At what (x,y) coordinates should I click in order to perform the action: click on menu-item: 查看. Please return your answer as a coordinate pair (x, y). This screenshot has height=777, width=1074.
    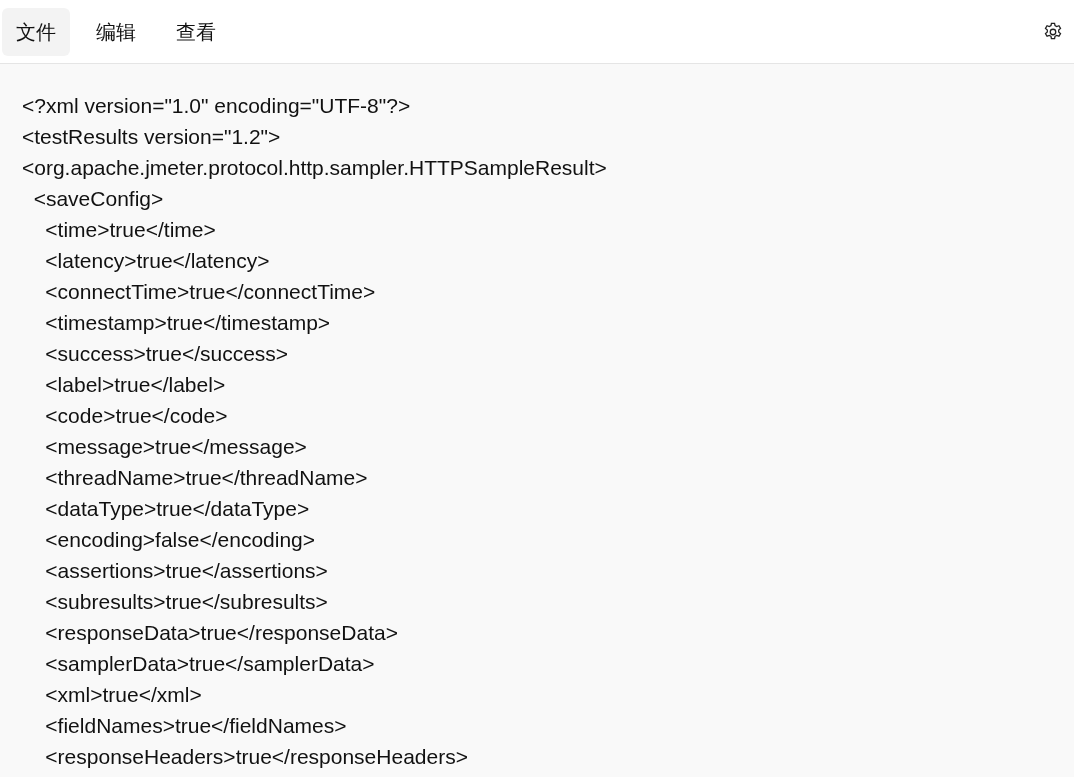
    Looking at the image, I should click on (196, 31).